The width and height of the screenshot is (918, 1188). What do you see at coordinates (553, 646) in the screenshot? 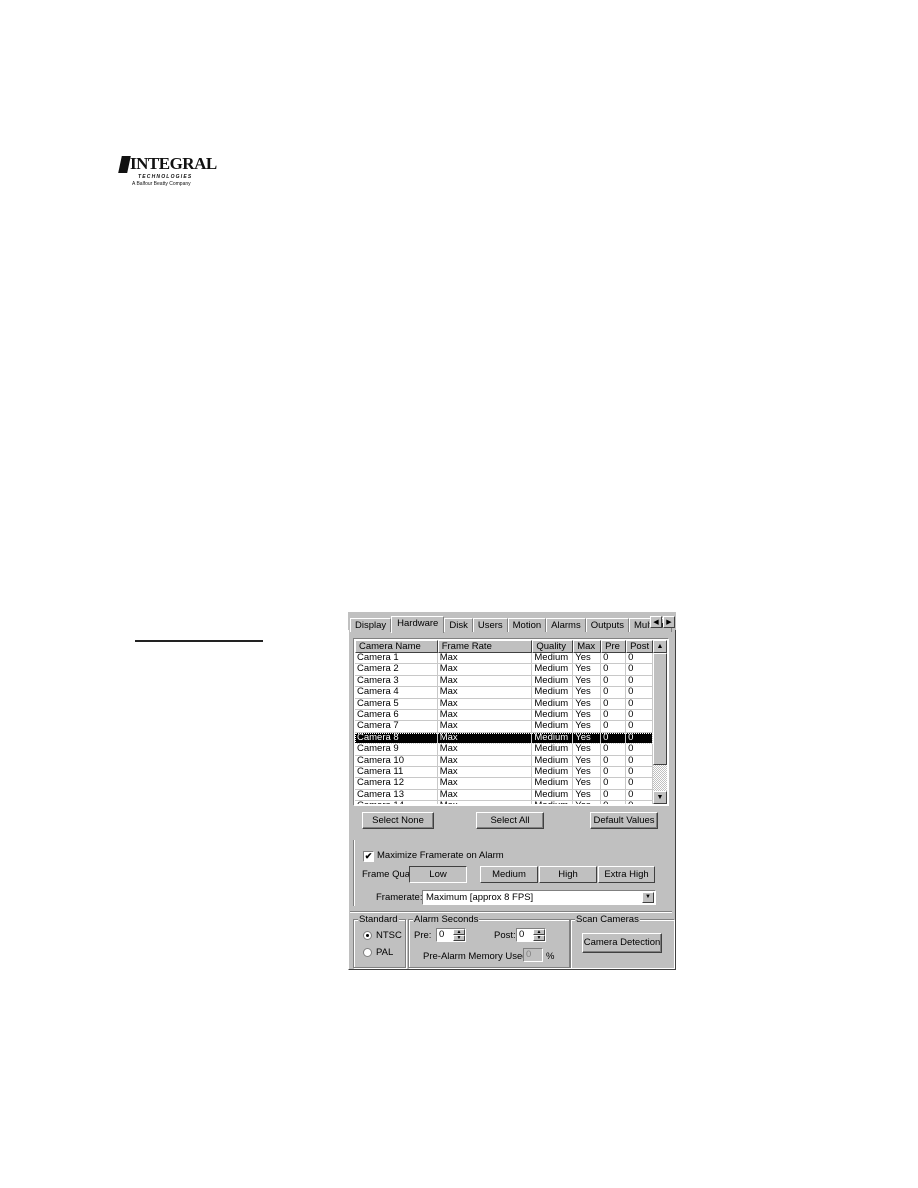
I see `column-header-quality: Quality` at bounding box center [553, 646].